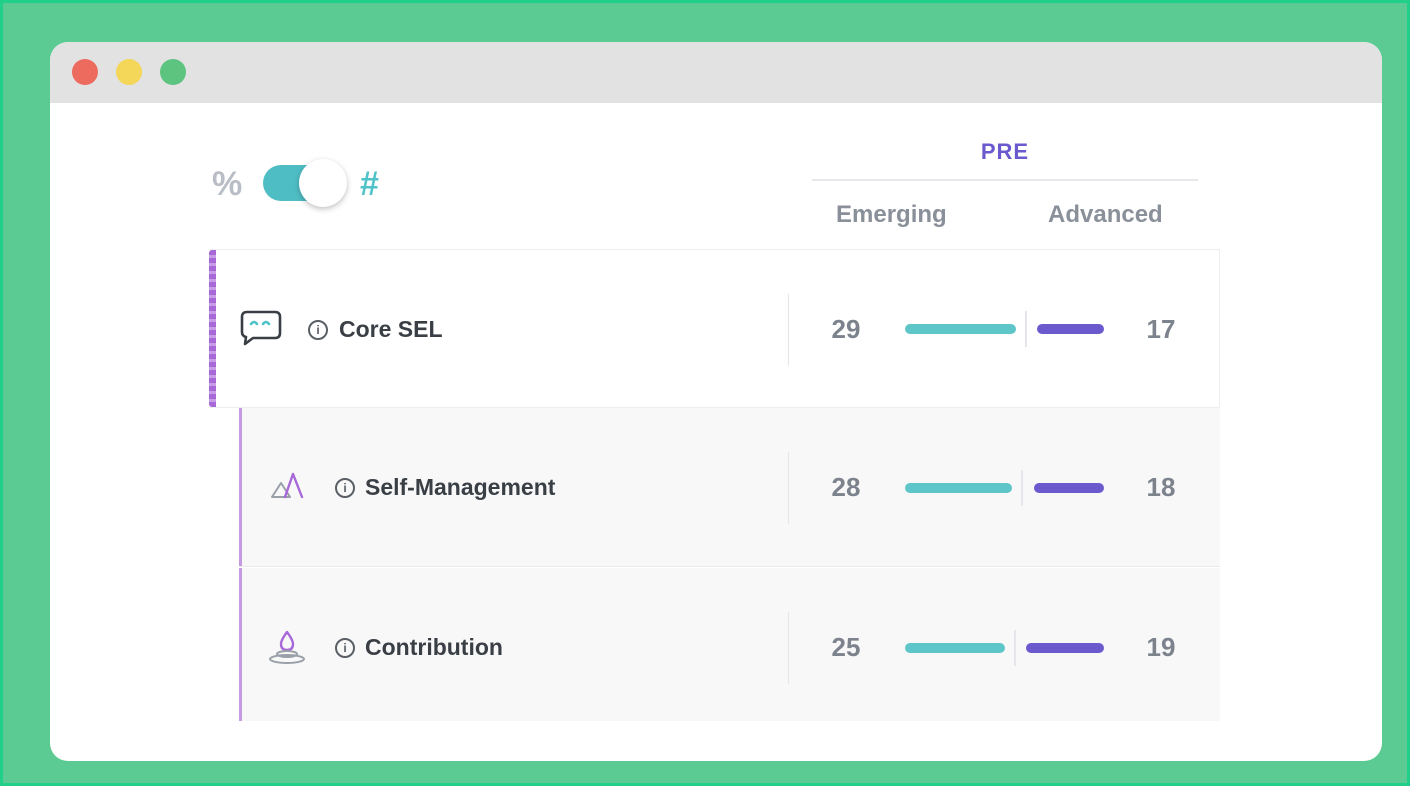  Describe the element at coordinates (1105, 214) in the screenshot. I see `column-header-advanced: Advanced` at that location.